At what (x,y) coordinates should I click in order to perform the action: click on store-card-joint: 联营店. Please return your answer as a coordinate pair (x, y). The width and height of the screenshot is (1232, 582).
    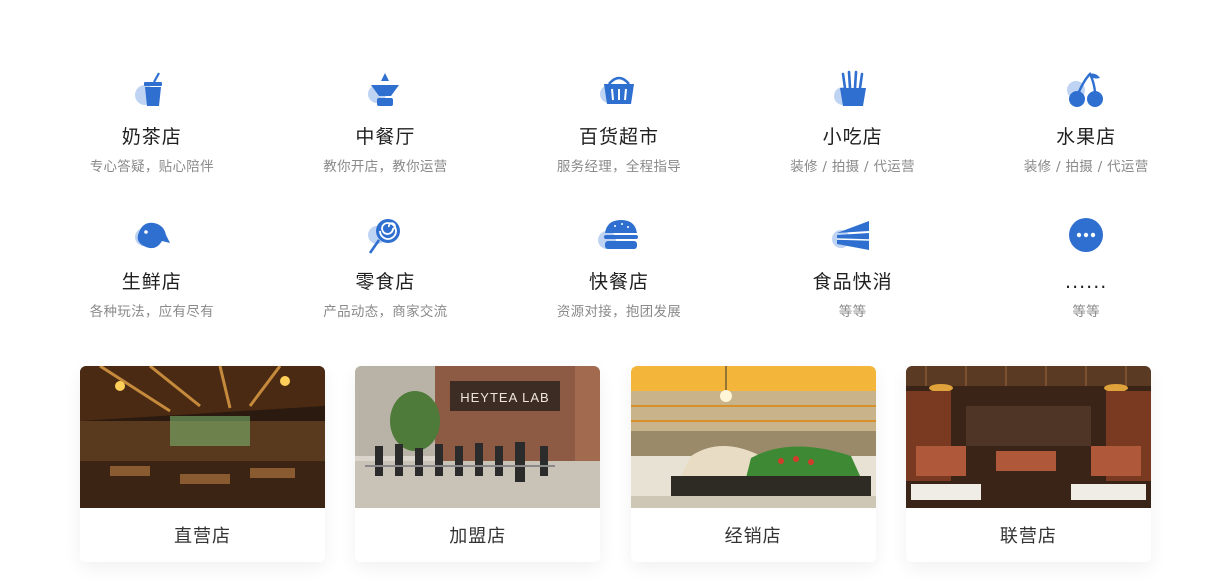
    Looking at the image, I should click on (1028, 464).